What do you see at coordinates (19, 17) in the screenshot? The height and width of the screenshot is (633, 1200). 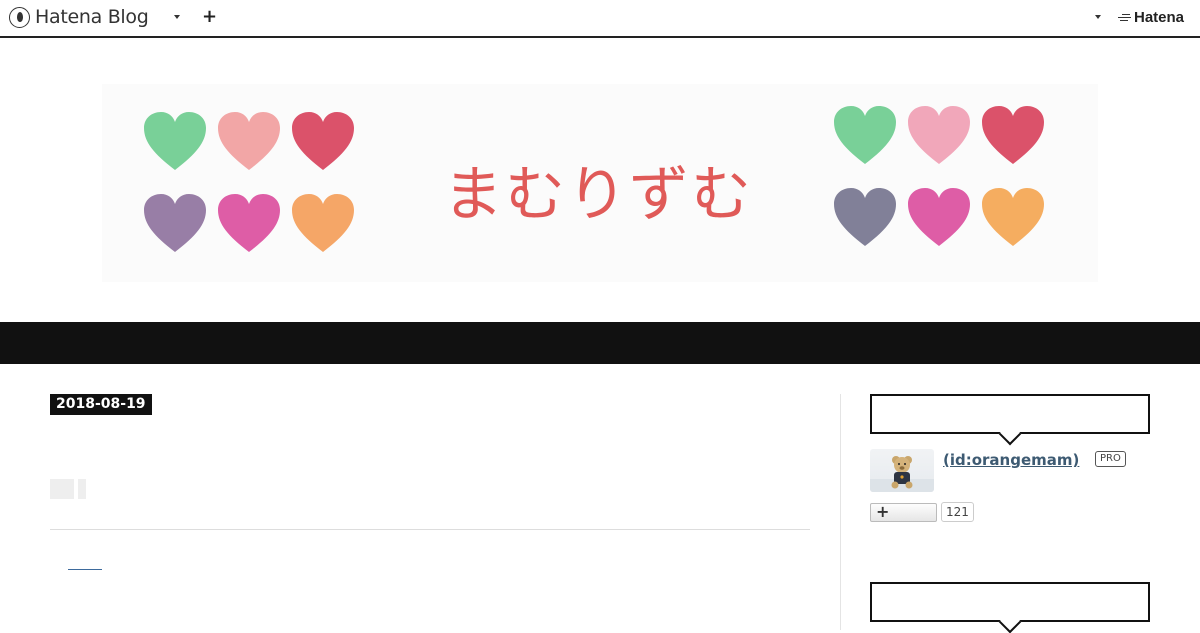 I see `hatena-blog-icon` at bounding box center [19, 17].